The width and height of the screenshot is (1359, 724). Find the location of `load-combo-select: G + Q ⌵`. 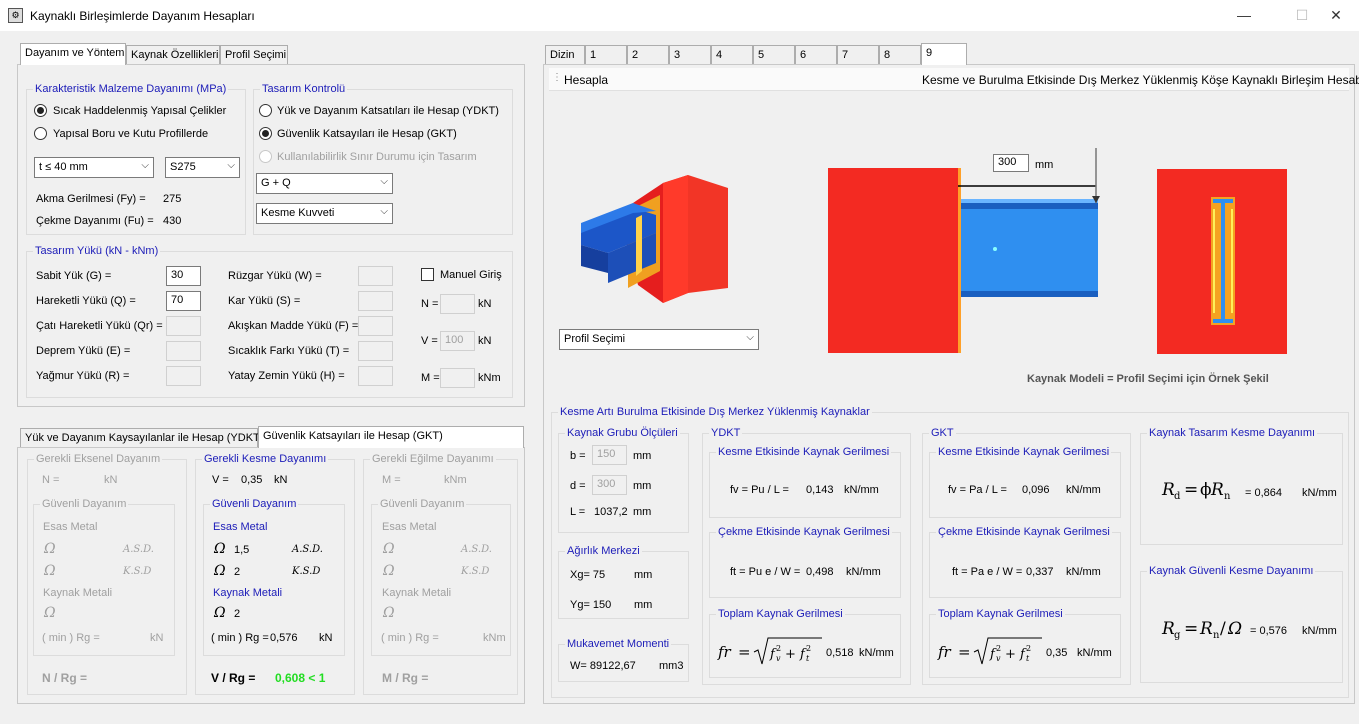

load-combo-select: G + Q ⌵ is located at coordinates (324, 183).